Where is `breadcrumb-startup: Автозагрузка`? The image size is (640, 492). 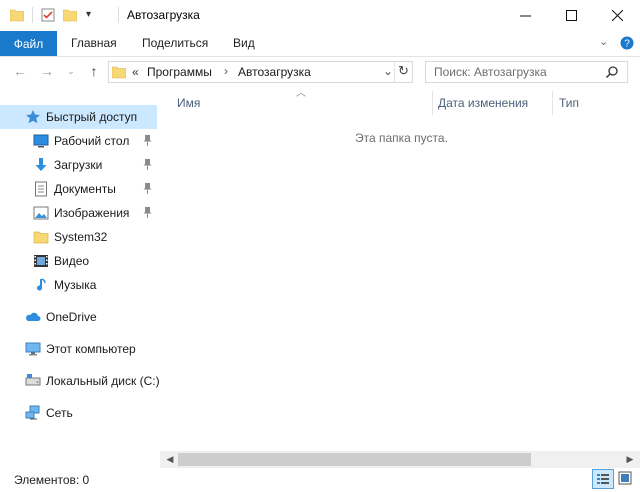
breadcrumb-startup: Автозагрузка is located at coordinates (274, 72).